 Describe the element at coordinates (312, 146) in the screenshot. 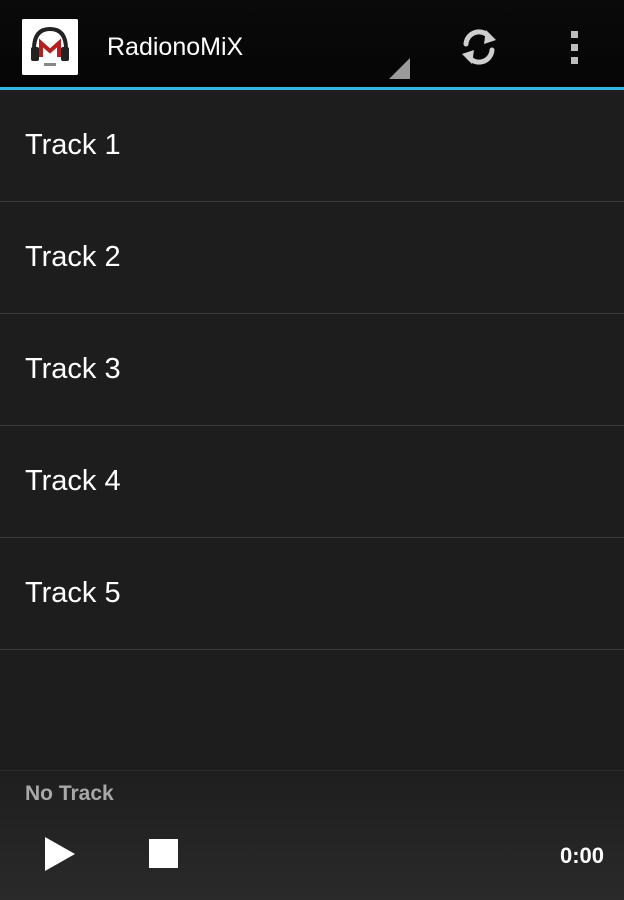

I see `list-item-track-1: Track 1` at that location.